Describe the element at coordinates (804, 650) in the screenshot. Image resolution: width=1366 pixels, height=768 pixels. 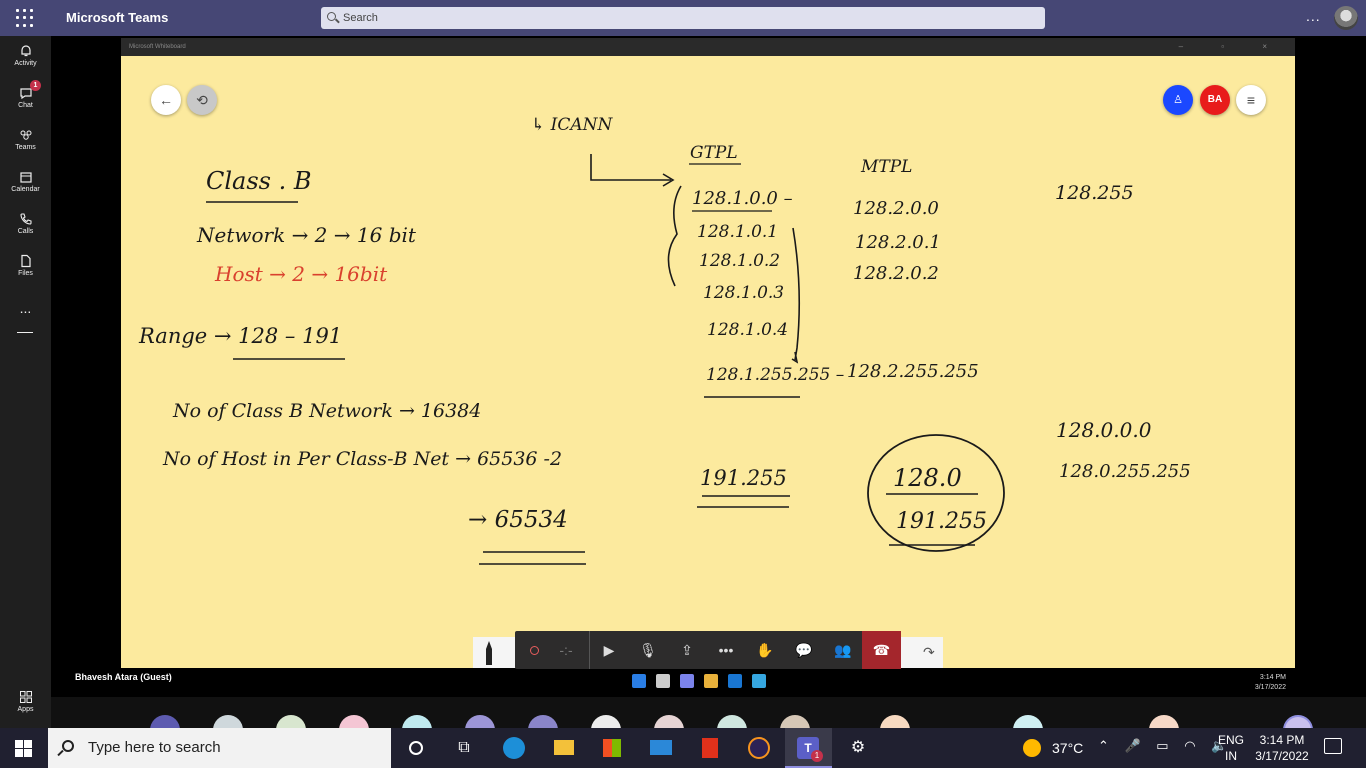
I see `chat-icon: 💬` at that location.